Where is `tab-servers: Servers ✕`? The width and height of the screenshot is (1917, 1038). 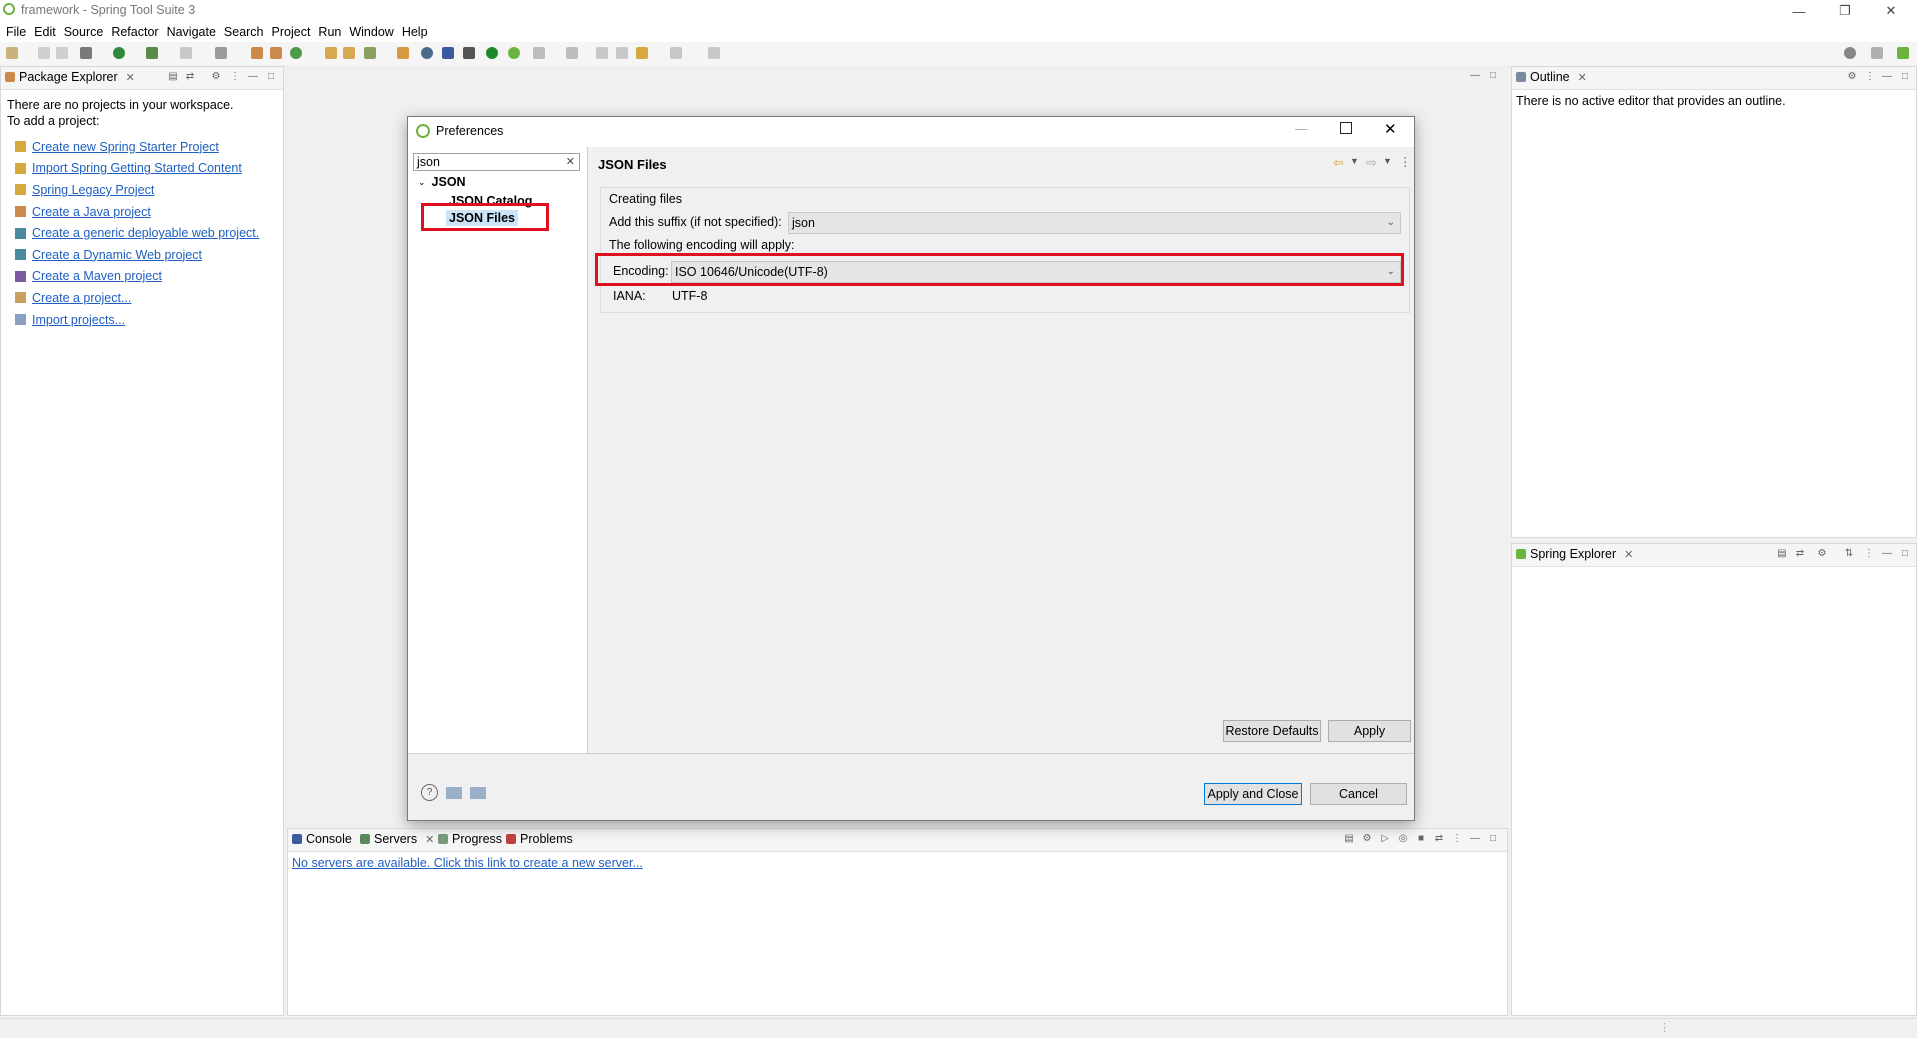 tab-servers: Servers ✕ is located at coordinates (397, 839).